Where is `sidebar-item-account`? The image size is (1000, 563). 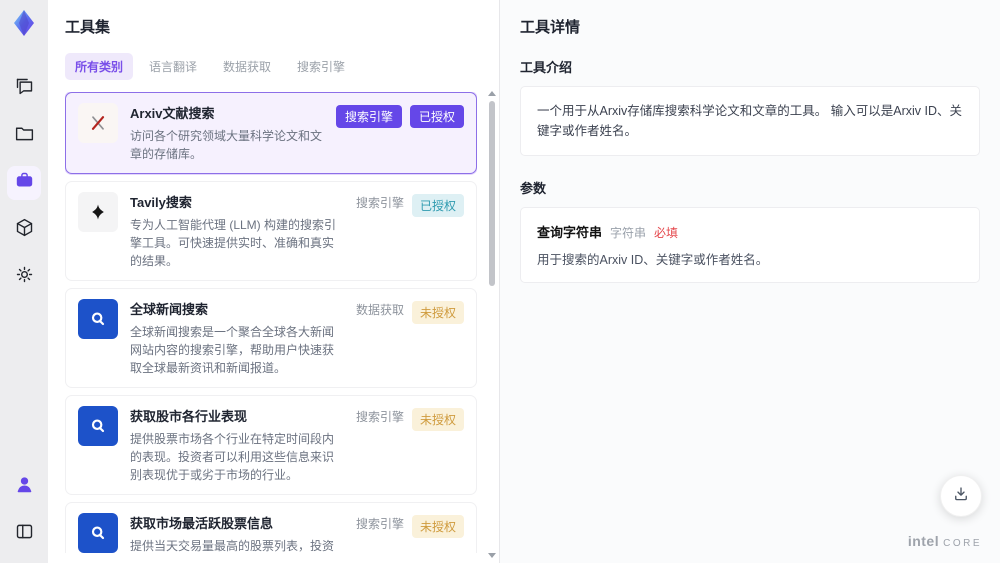
sidebar-item-account is located at coordinates (24, 487).